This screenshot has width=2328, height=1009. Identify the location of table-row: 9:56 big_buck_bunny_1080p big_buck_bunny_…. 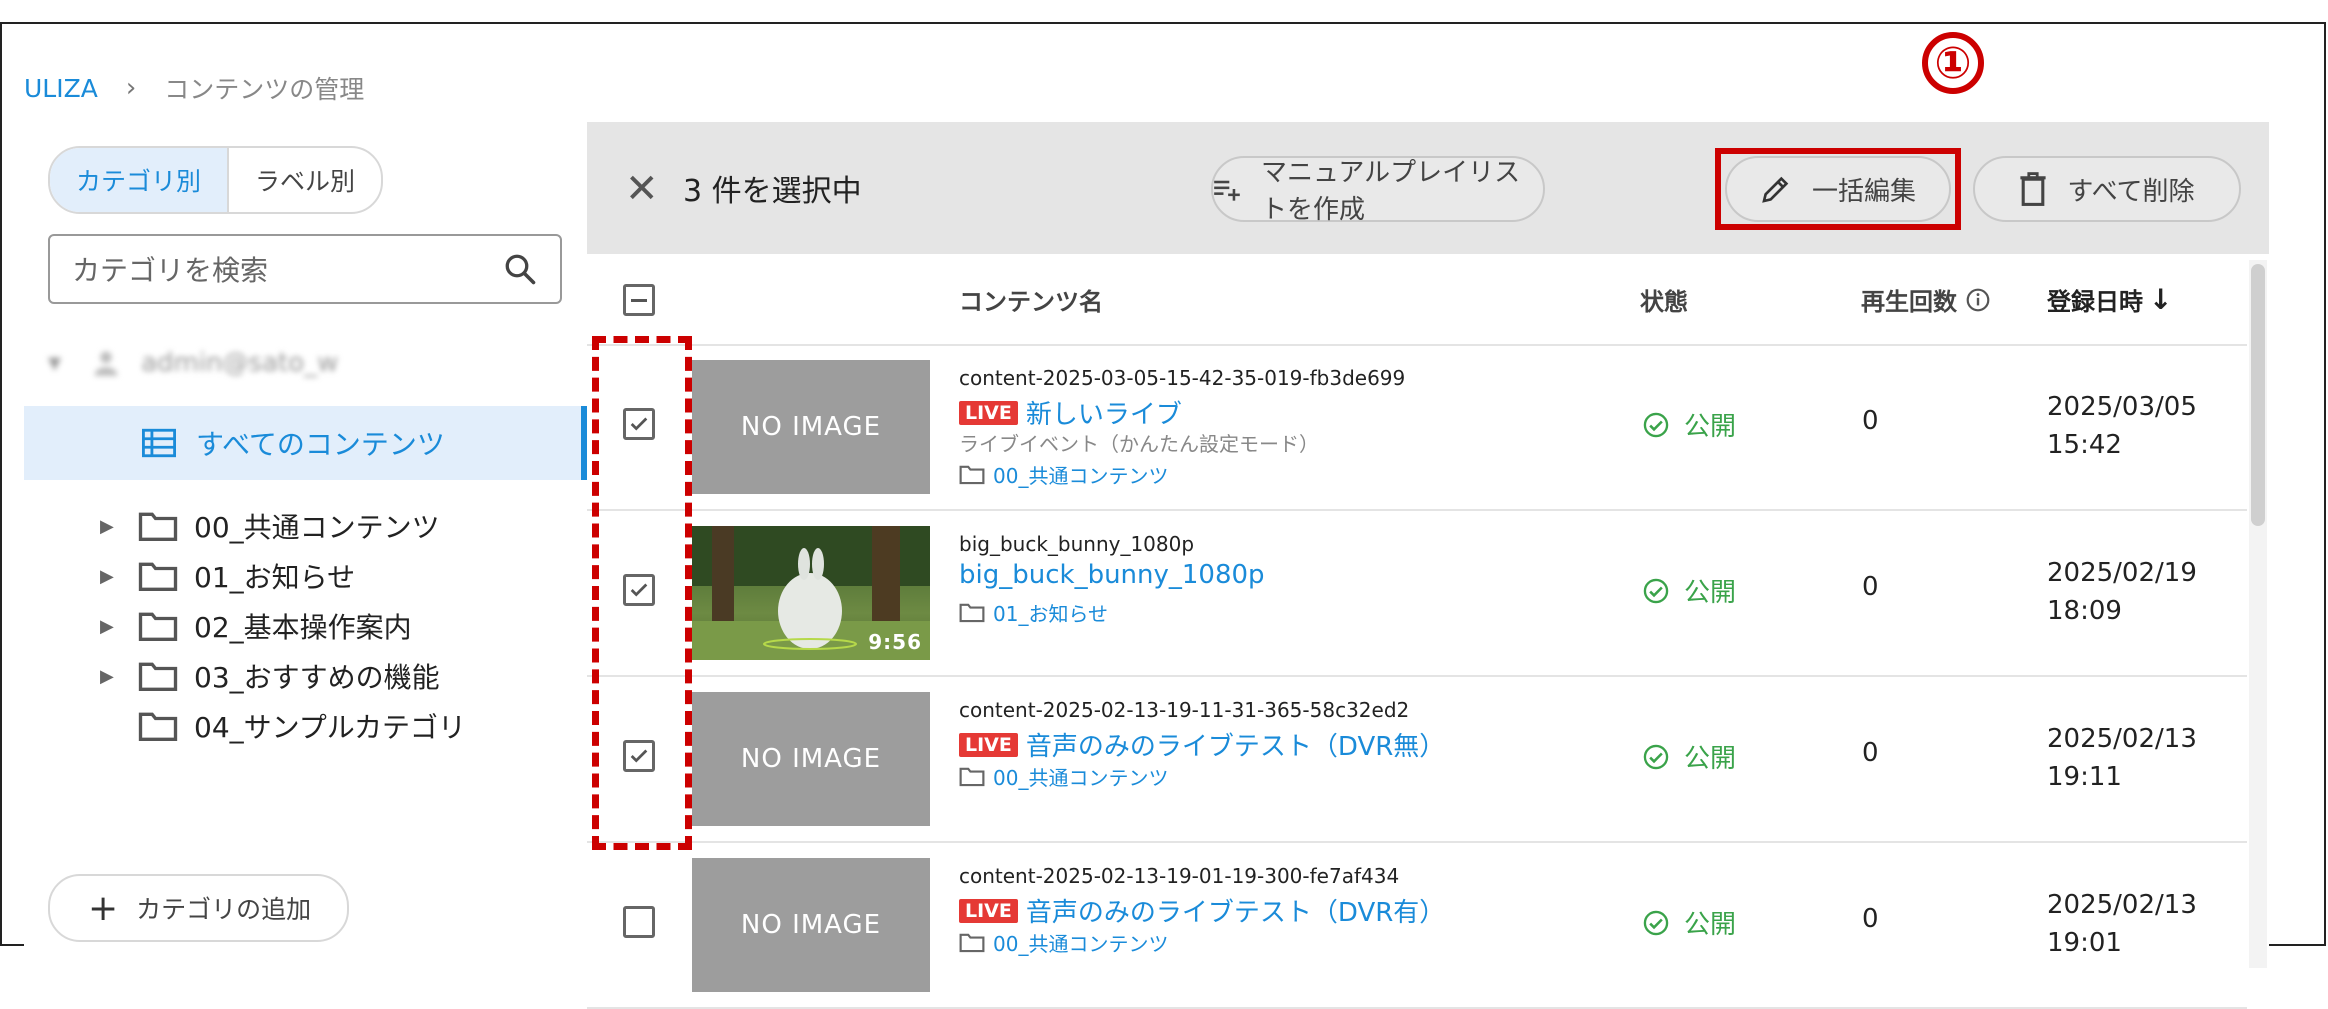
(1417, 593).